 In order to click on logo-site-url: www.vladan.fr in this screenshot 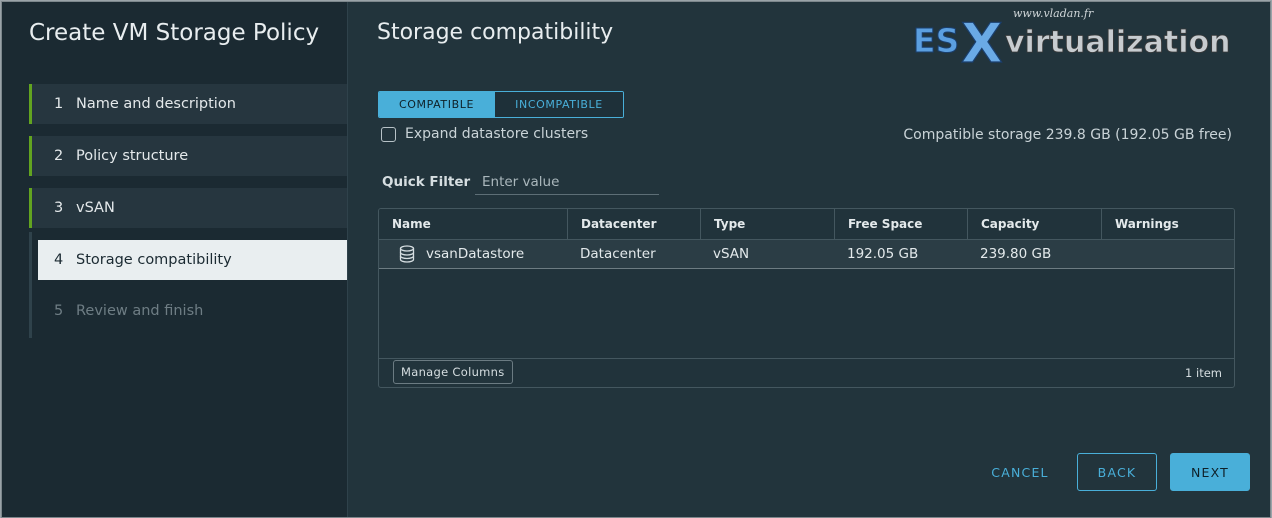, I will do `click(1053, 13)`.